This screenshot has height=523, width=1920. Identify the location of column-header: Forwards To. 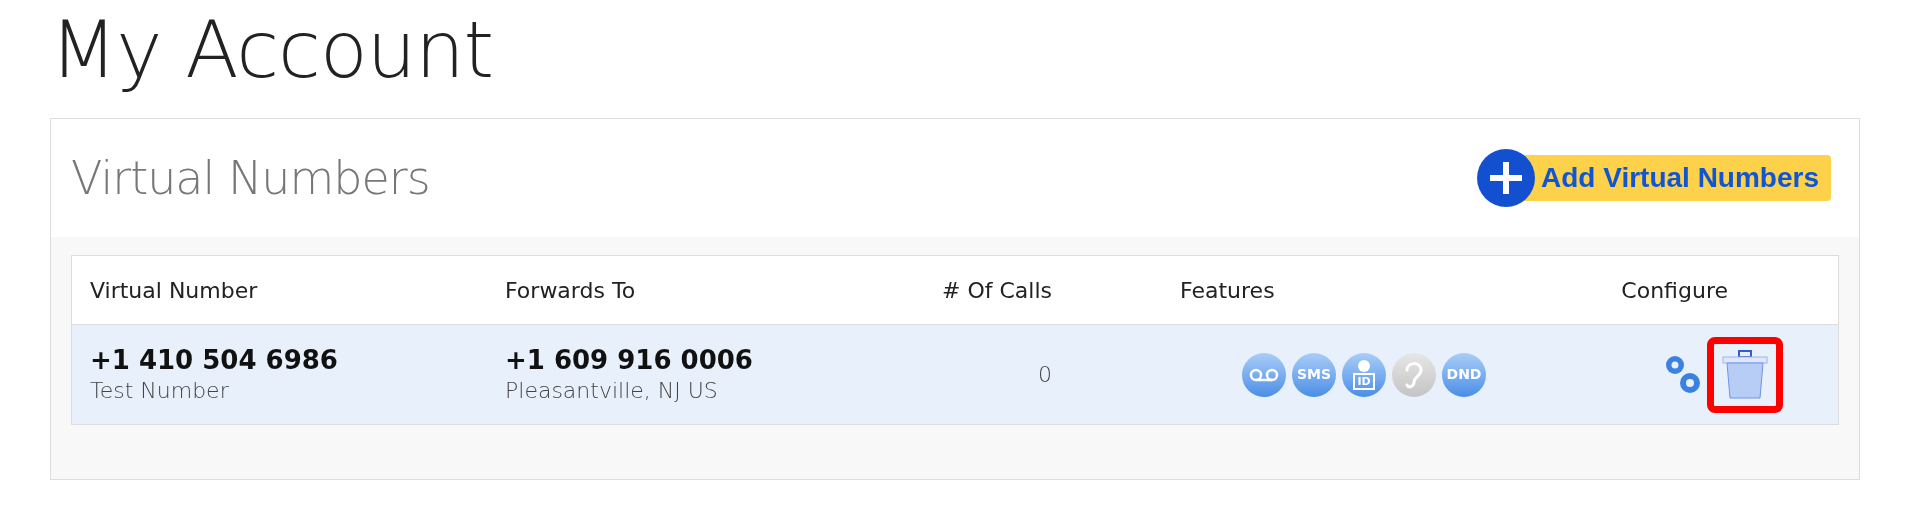
(570, 290).